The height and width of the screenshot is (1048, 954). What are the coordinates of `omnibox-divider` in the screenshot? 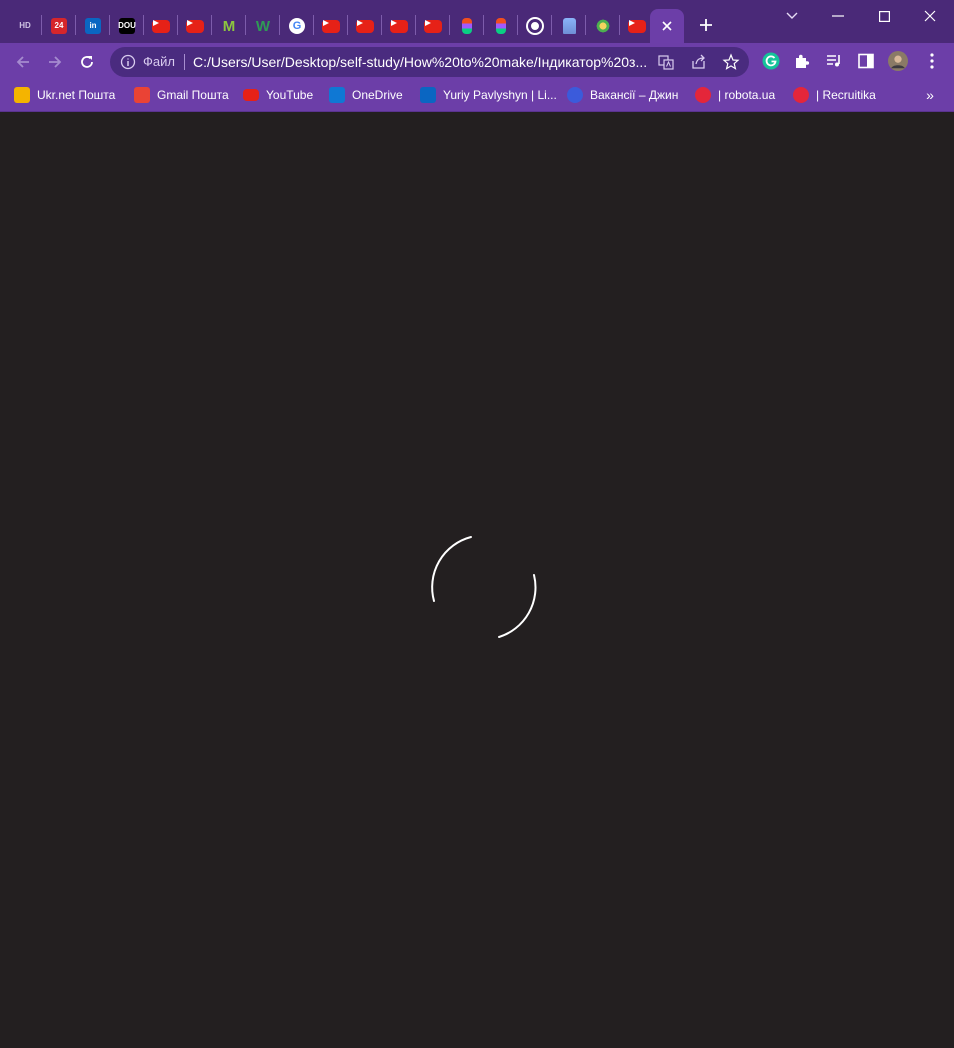 It's located at (184, 62).